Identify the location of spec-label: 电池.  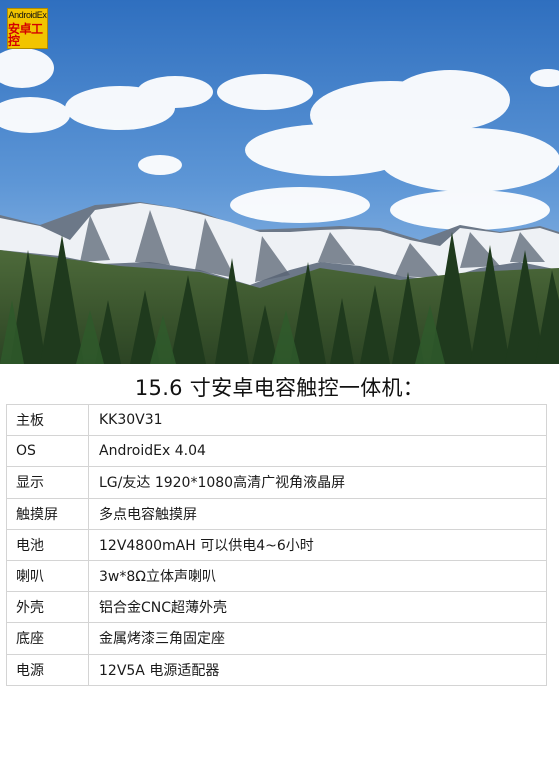
(47, 544).